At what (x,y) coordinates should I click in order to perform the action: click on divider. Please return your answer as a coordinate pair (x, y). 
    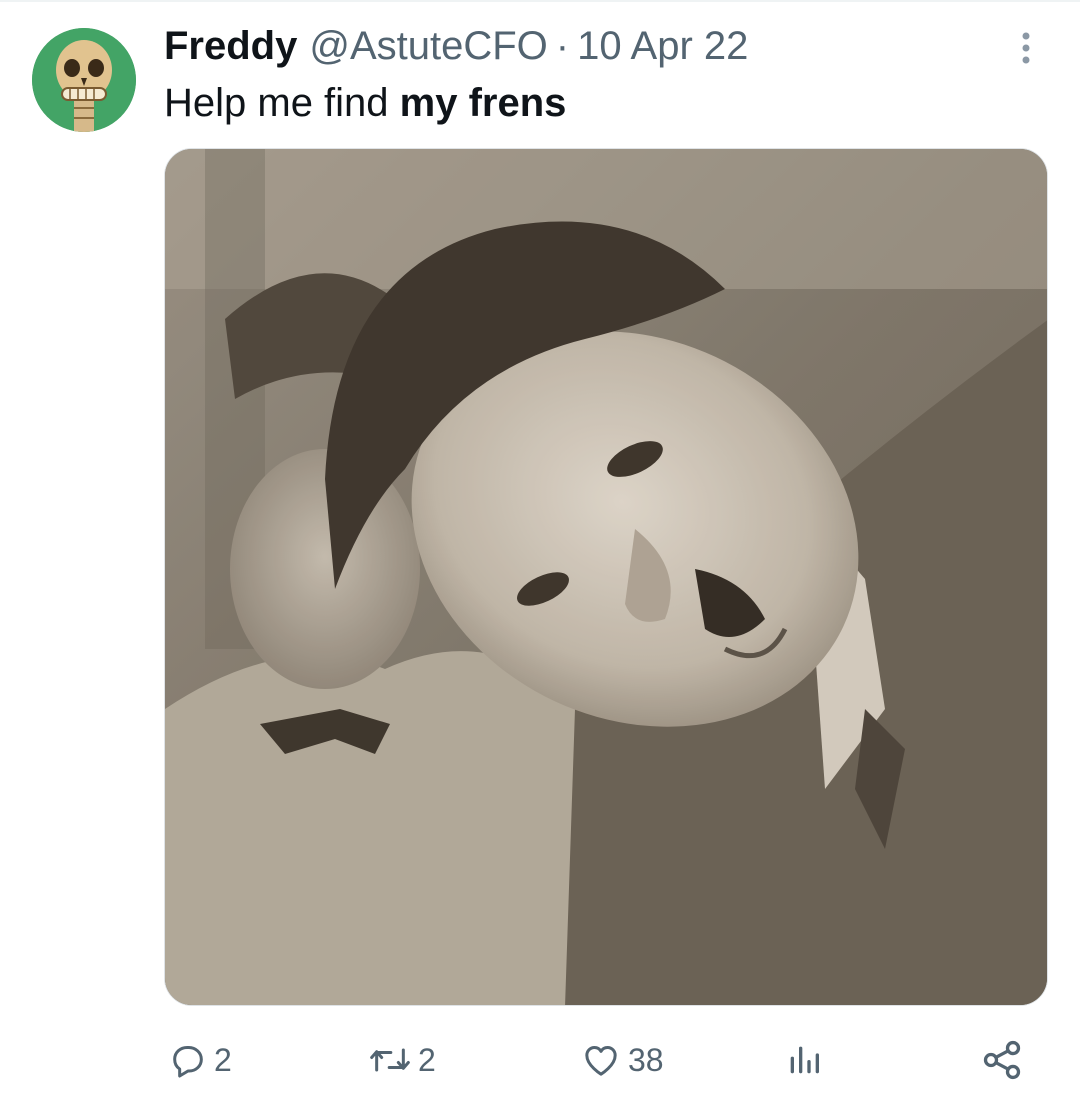
    Looking at the image, I should click on (540, 1).